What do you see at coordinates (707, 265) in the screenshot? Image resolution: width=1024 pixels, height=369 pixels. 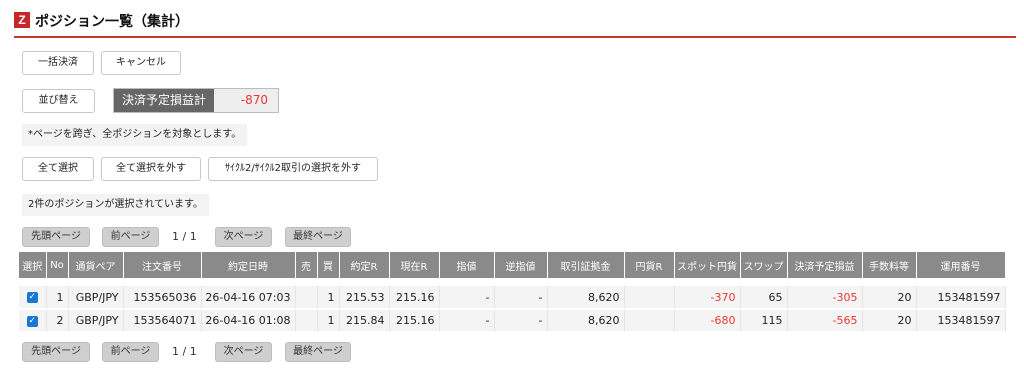 I see `col-spot: スポット円貨` at bounding box center [707, 265].